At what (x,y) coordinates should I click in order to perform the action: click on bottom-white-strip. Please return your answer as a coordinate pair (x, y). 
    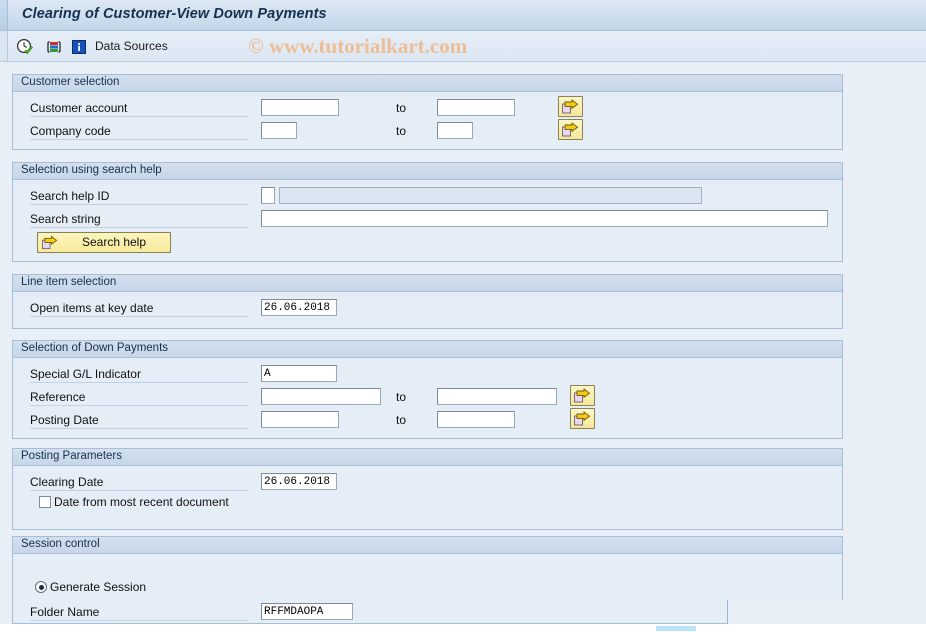
    Looking at the image, I should click on (463, 628).